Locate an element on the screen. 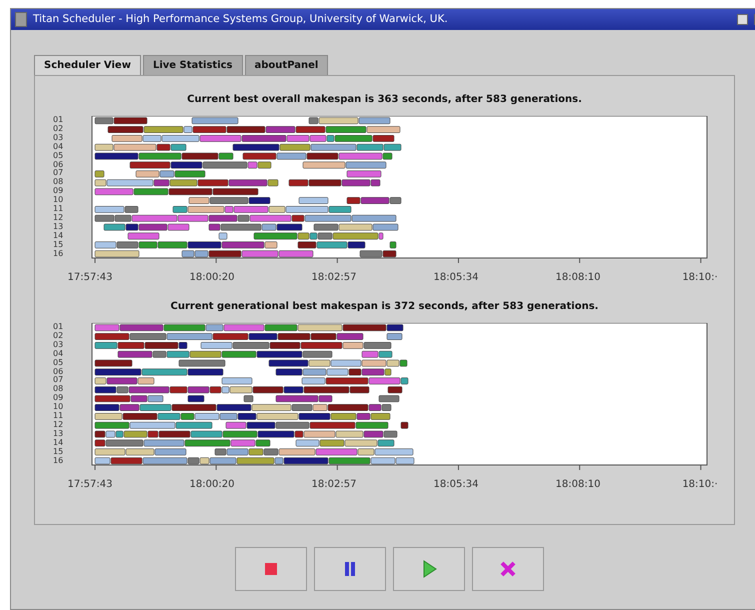 The image size is (755, 610). stop-icon is located at coordinates (271, 569).